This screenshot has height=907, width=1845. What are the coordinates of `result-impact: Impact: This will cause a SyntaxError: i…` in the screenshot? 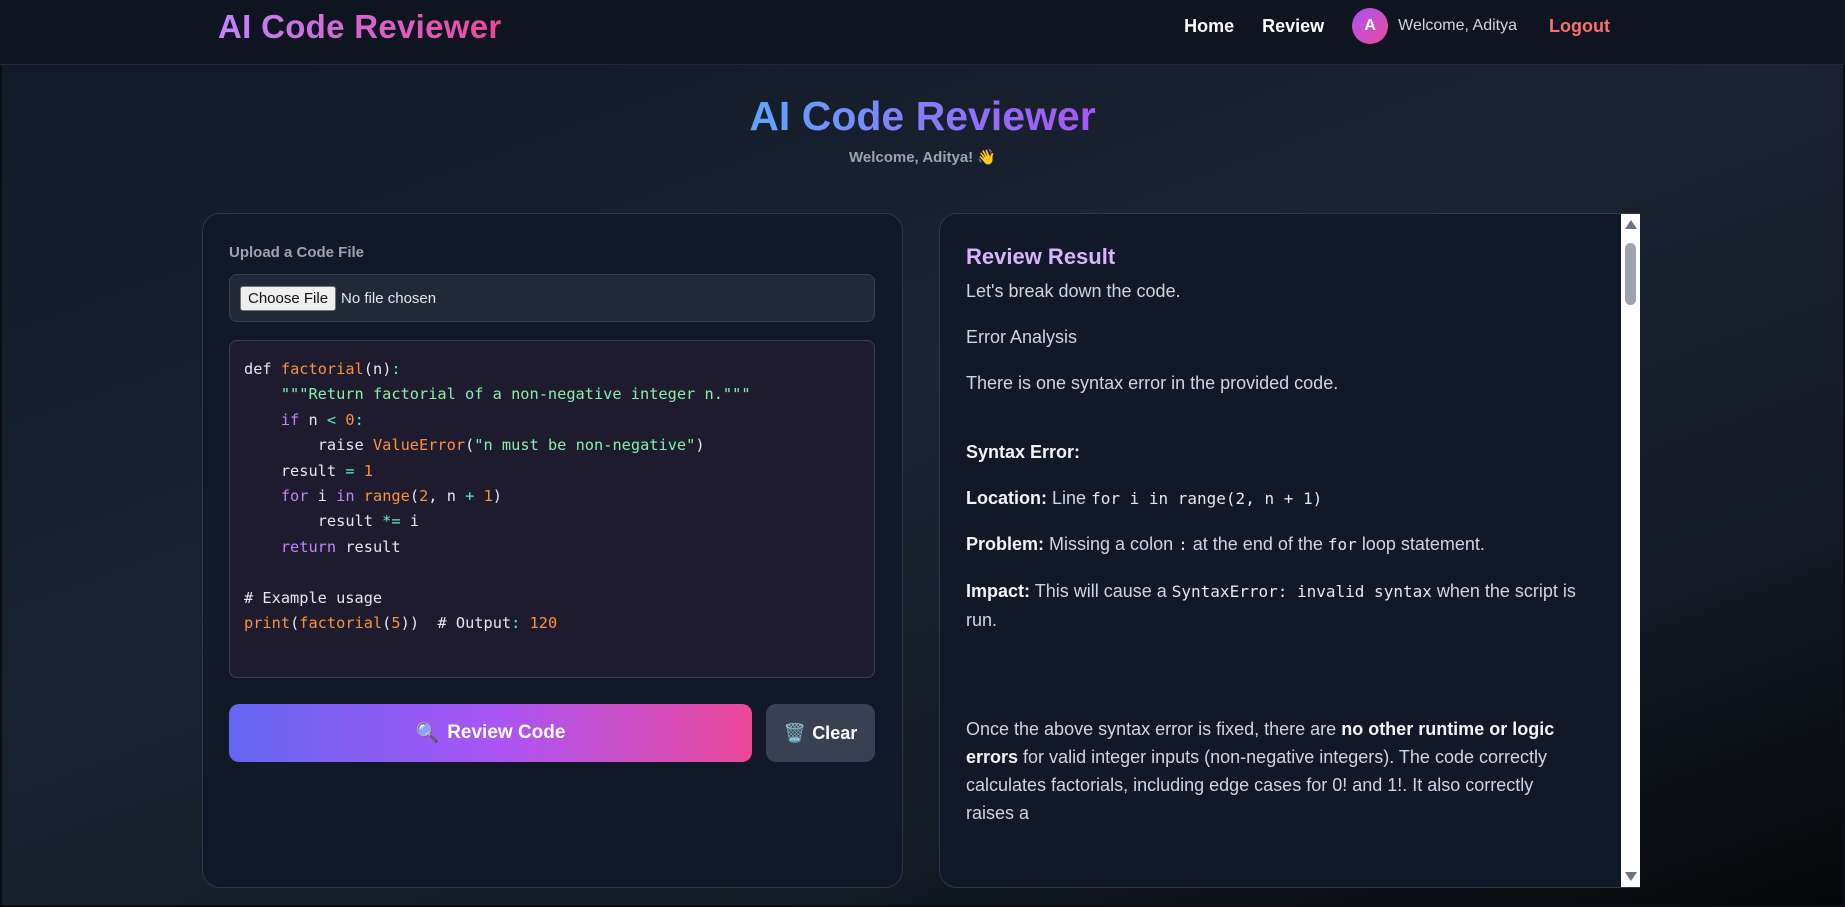 It's located at (1271, 605).